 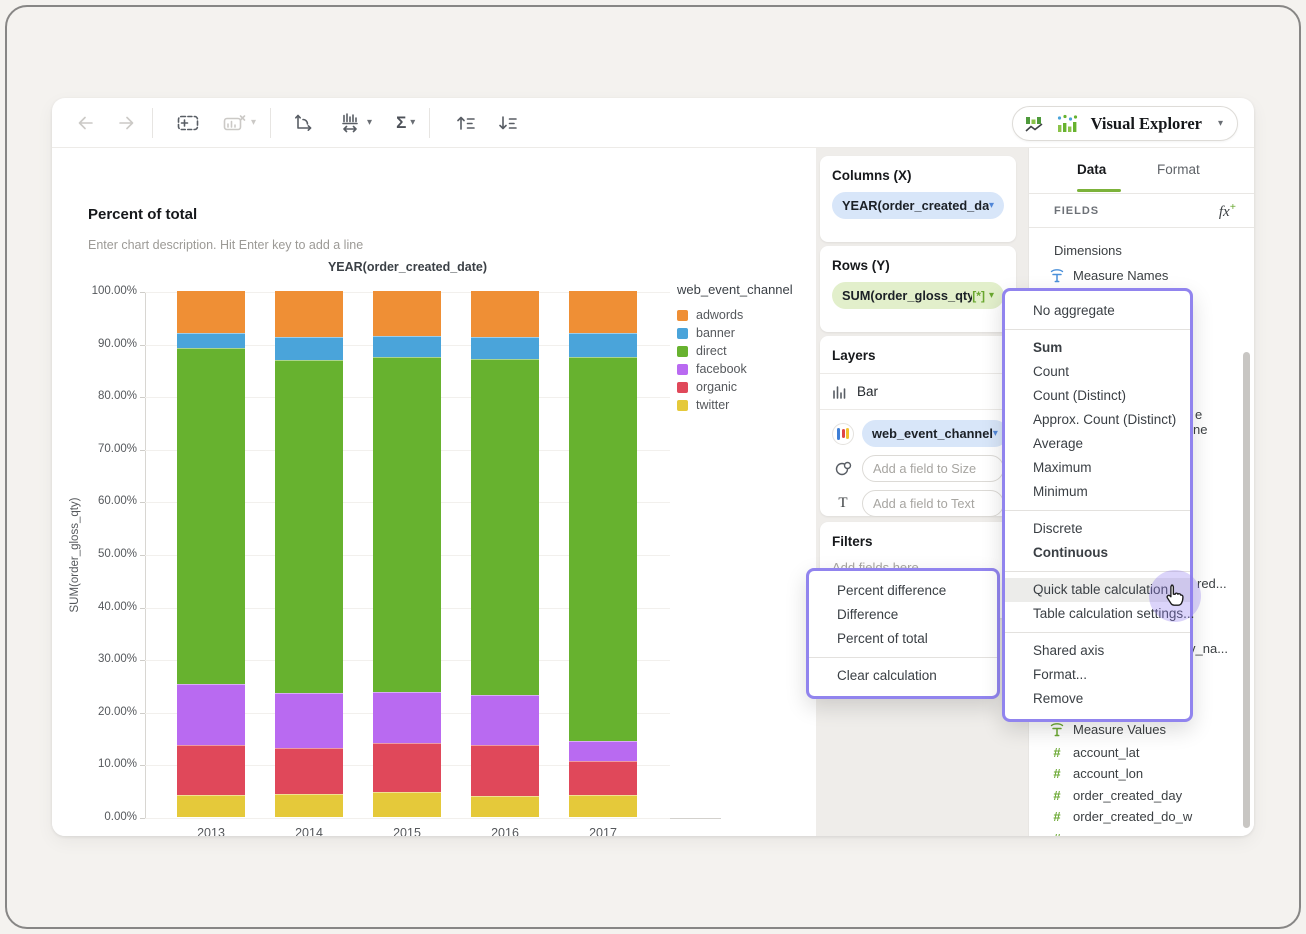 I want to click on menu-item-average: Average, so click(x=1097, y=444).